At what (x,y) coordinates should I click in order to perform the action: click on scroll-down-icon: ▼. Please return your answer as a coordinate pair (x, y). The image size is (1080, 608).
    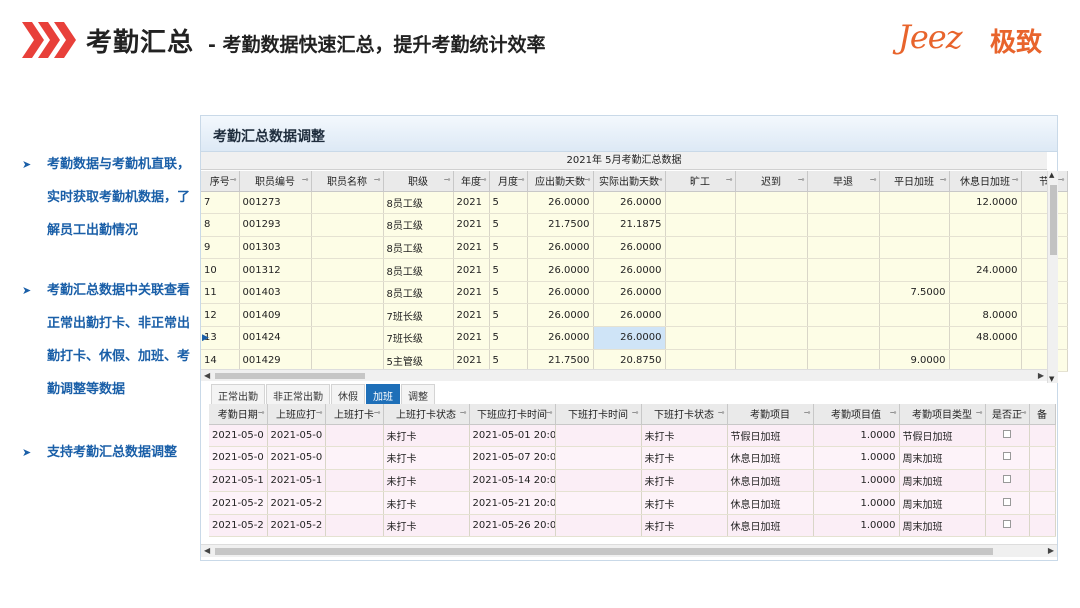
    Looking at the image, I should click on (1051, 379).